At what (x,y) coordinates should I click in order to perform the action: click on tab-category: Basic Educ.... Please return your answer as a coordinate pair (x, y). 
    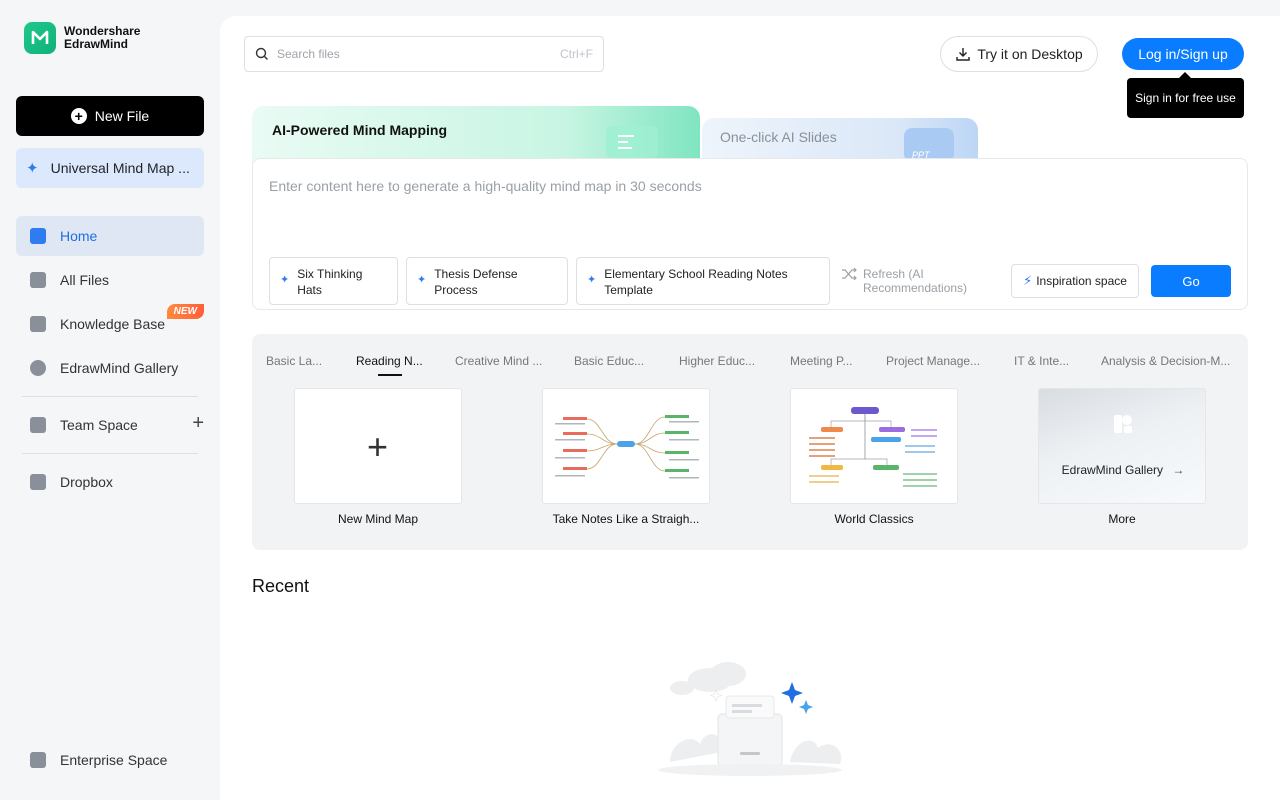
    Looking at the image, I should click on (609, 361).